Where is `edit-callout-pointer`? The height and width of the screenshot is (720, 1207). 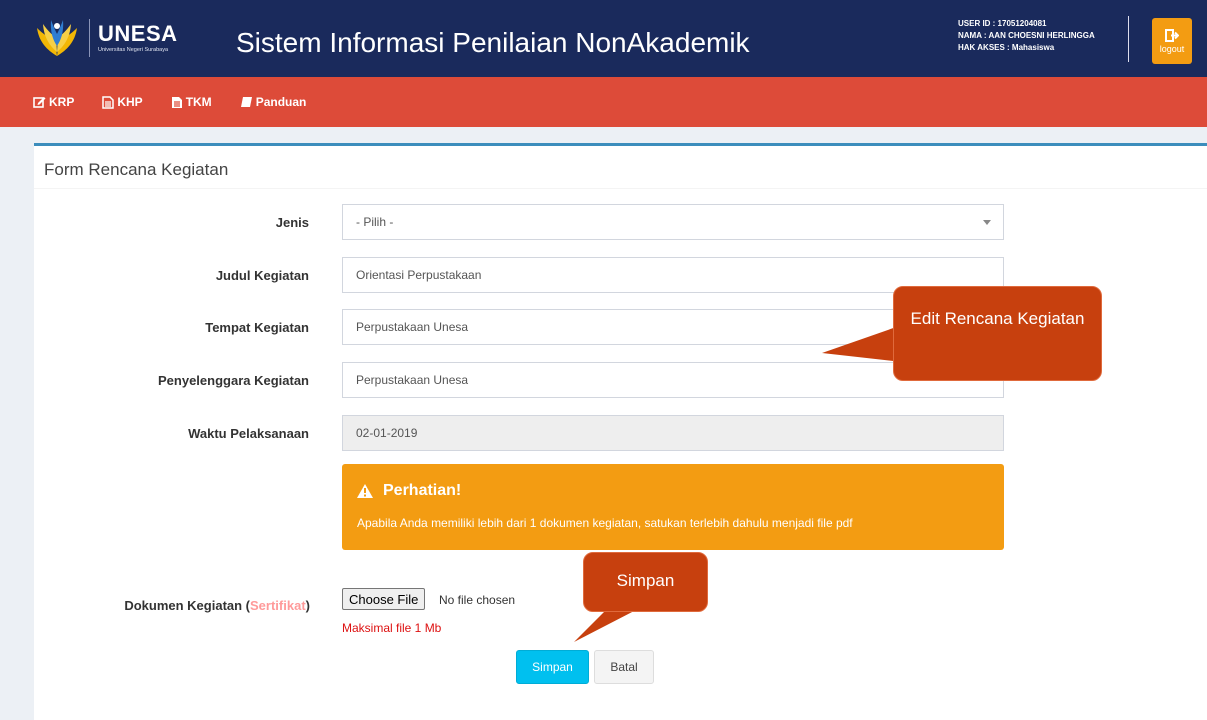 edit-callout-pointer is located at coordinates (862, 343).